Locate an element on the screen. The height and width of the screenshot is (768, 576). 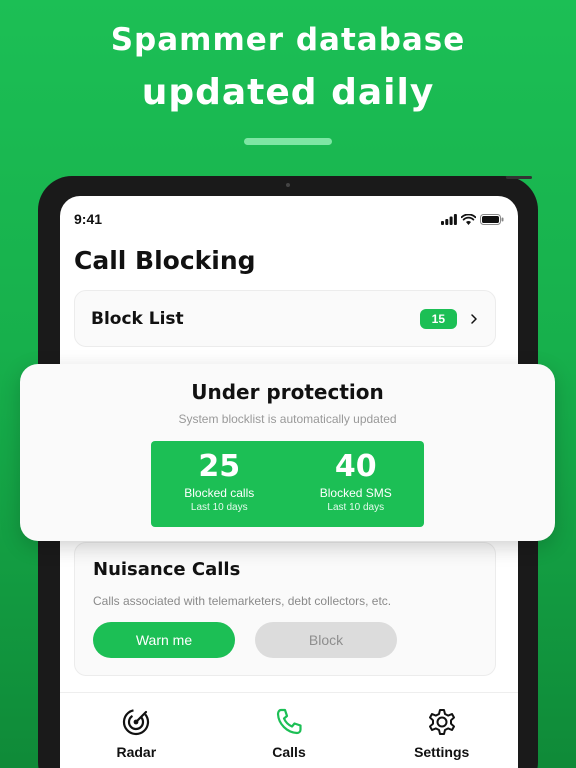
headline-underline is located at coordinates (288, 141).